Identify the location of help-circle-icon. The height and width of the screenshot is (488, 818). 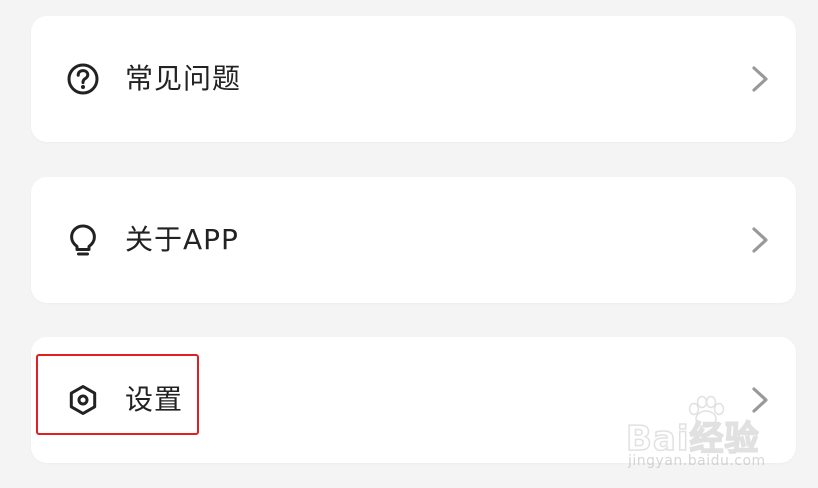
(83, 79).